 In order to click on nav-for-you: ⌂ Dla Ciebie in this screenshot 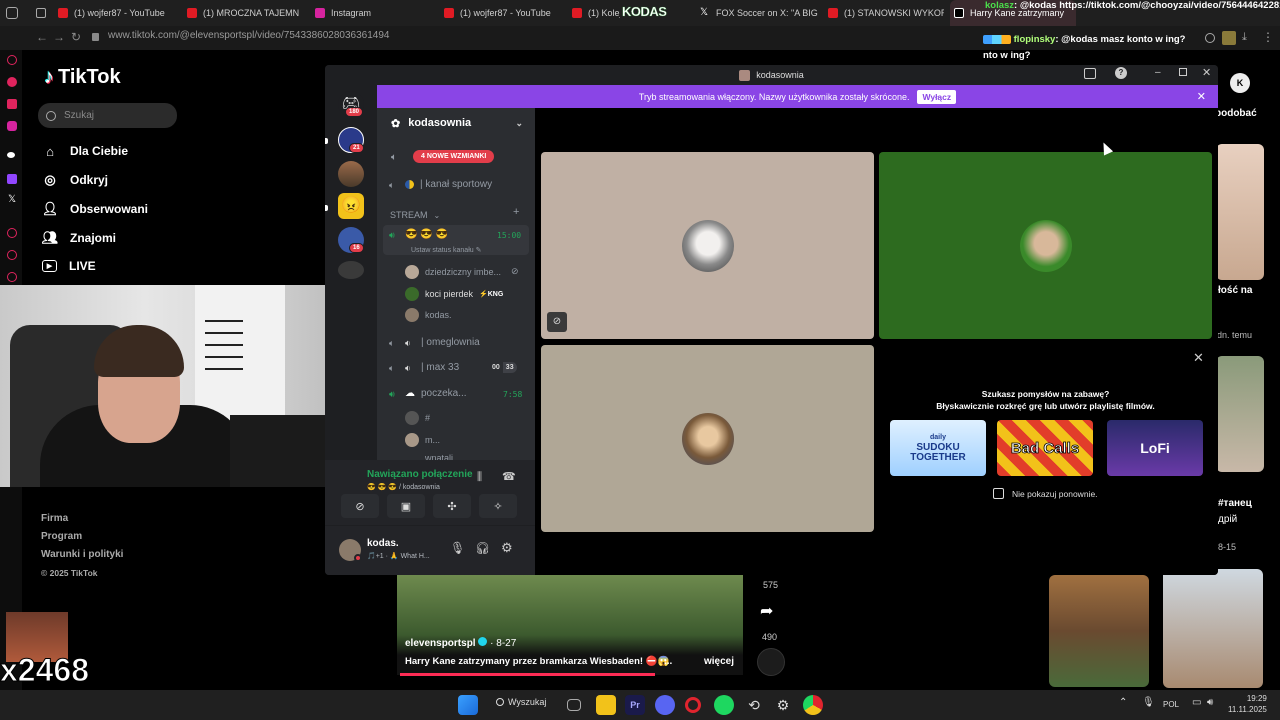, I will do `click(85, 151)`.